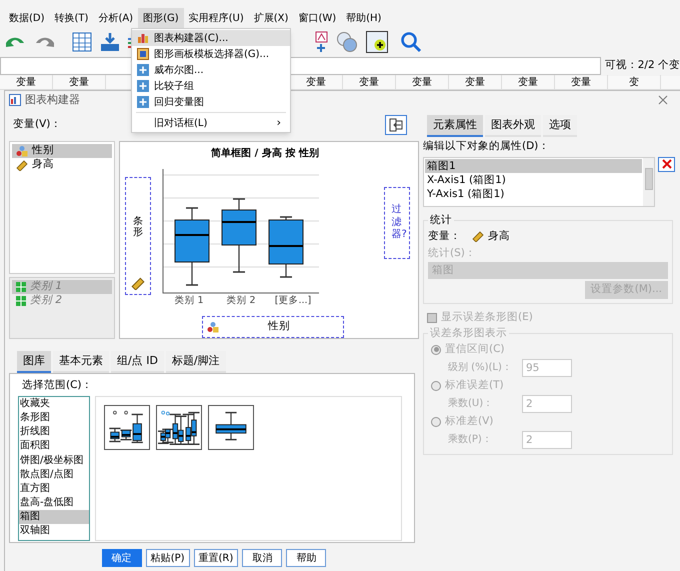 This screenshot has height=571, width=680. I want to click on variable-item: 性别, so click(62, 151).